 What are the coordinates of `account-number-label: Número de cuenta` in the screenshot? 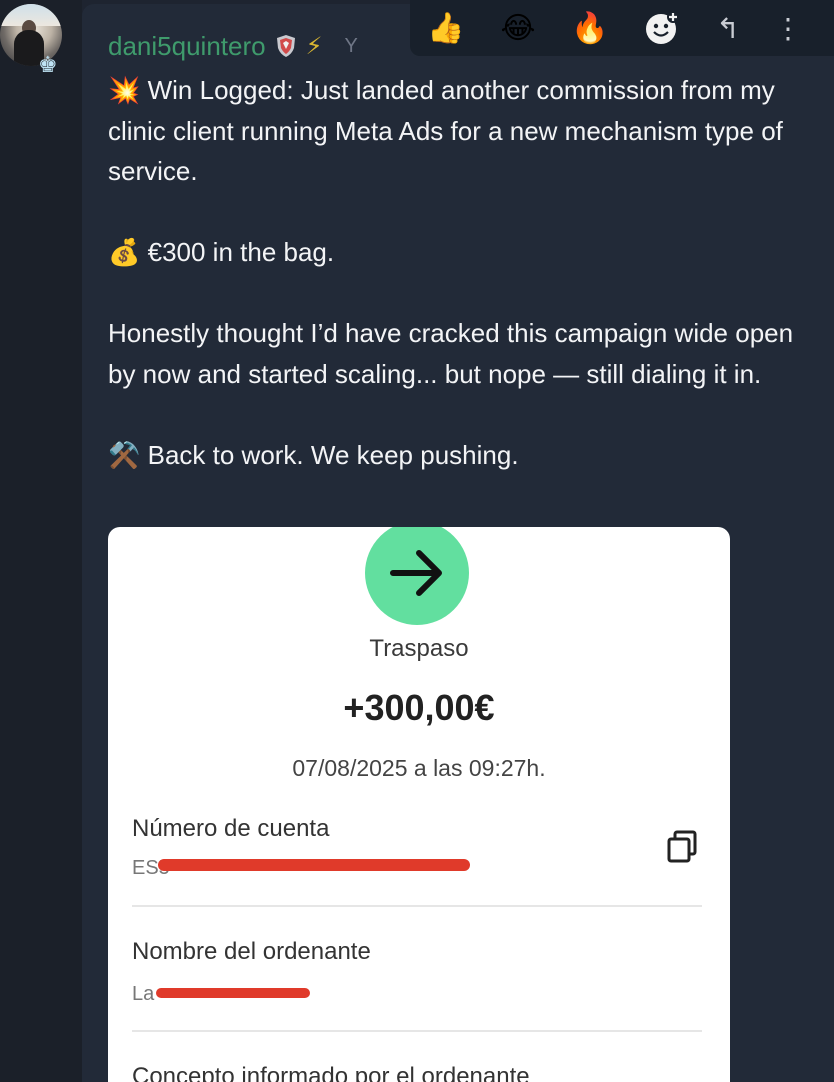 It's located at (231, 828).